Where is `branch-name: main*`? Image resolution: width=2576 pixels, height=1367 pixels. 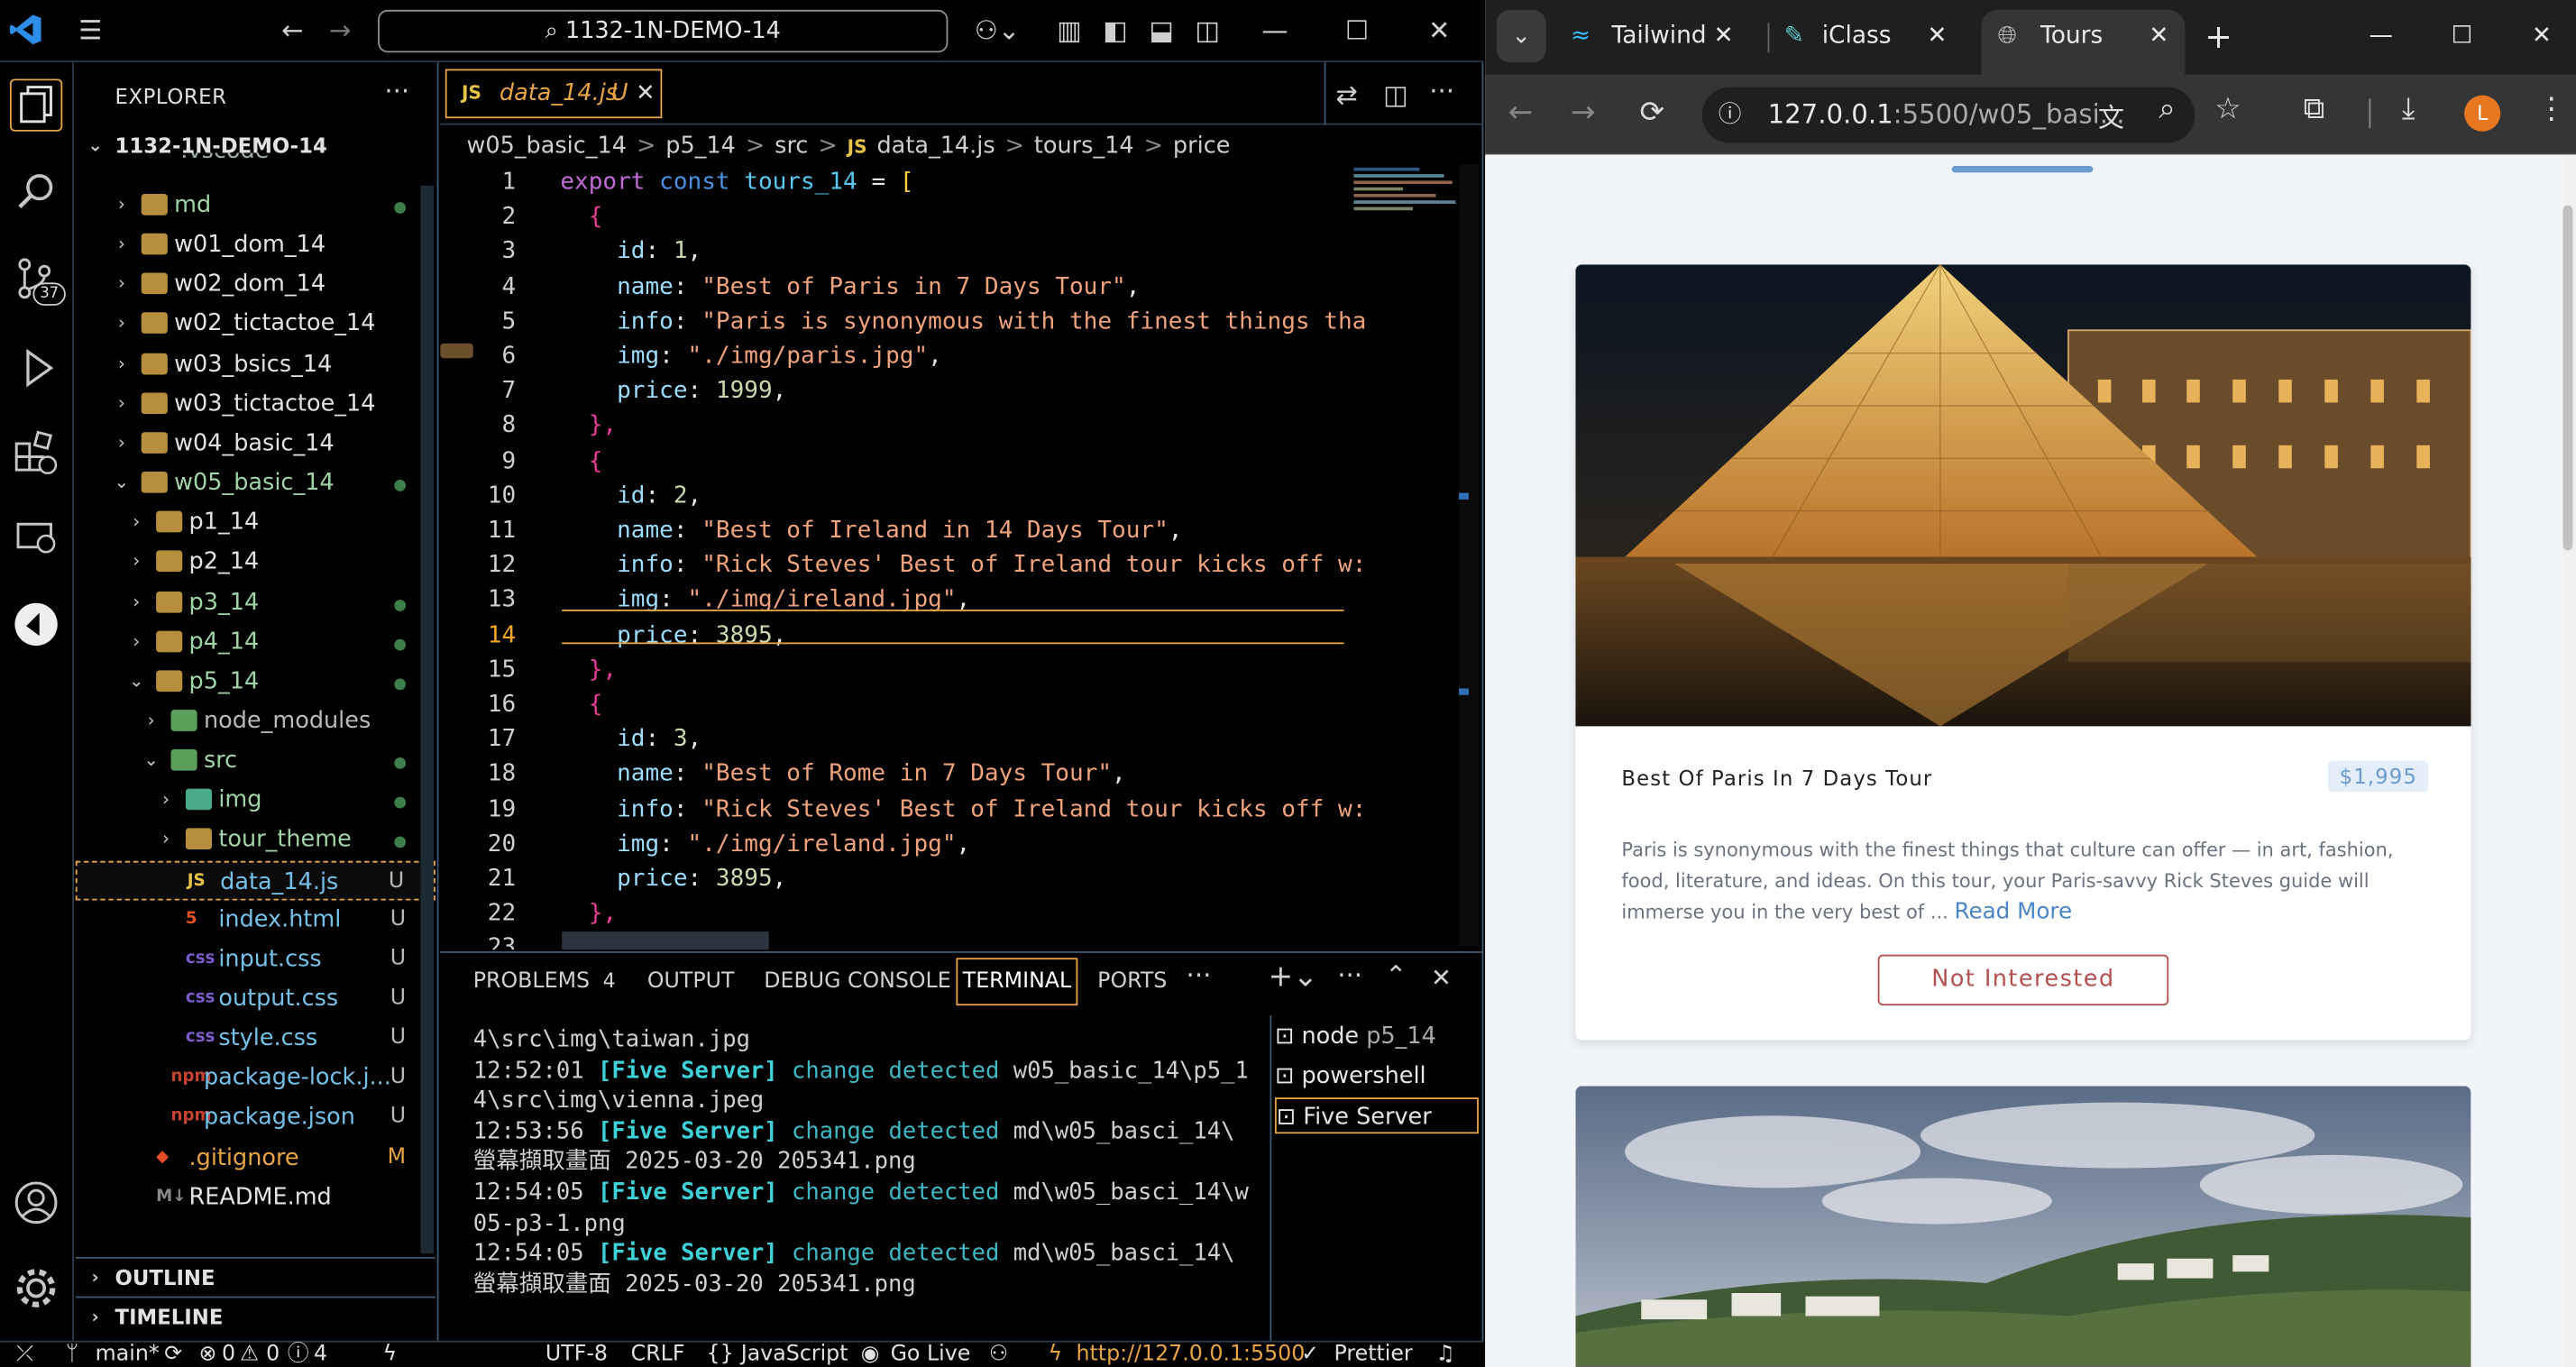
branch-name: main* is located at coordinates (128, 1355).